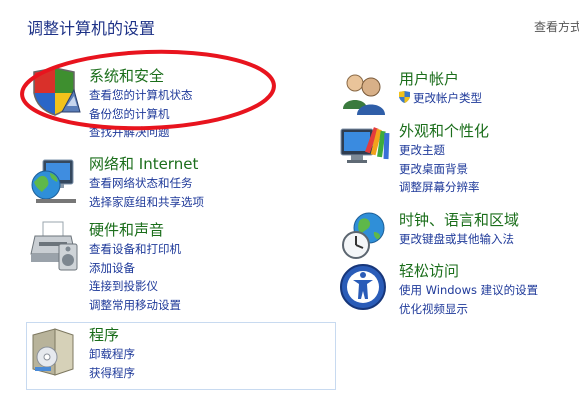  I want to click on clock-globe-icon, so click(365, 236).